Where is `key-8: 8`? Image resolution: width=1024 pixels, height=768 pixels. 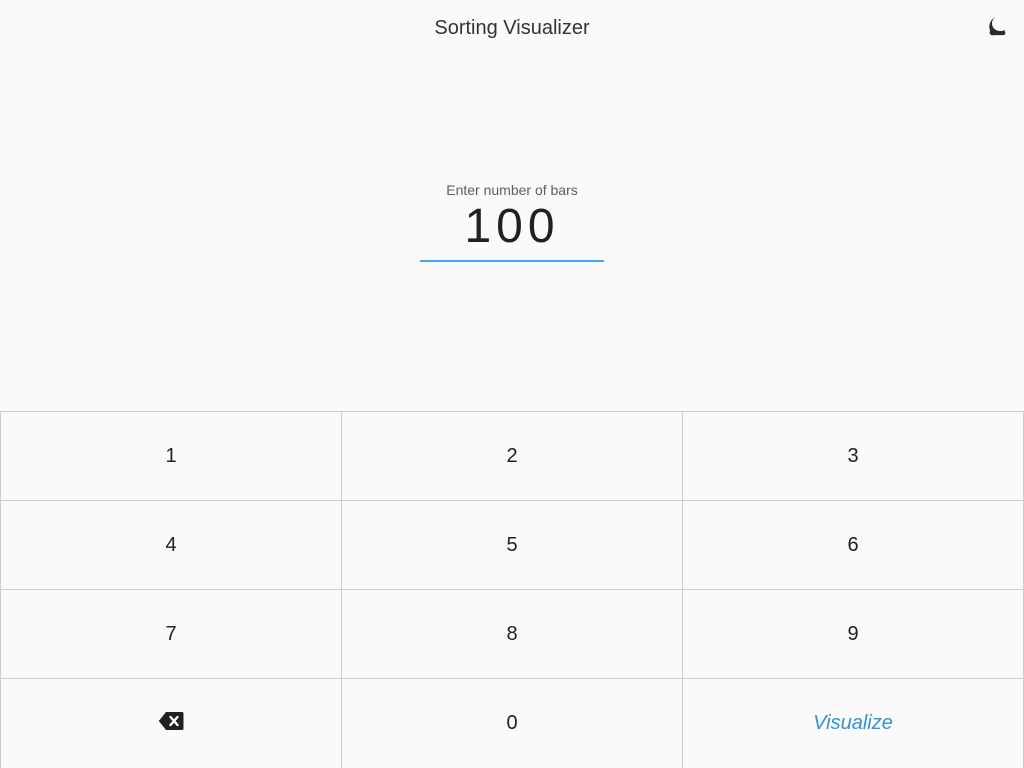
key-8: 8 is located at coordinates (511, 633).